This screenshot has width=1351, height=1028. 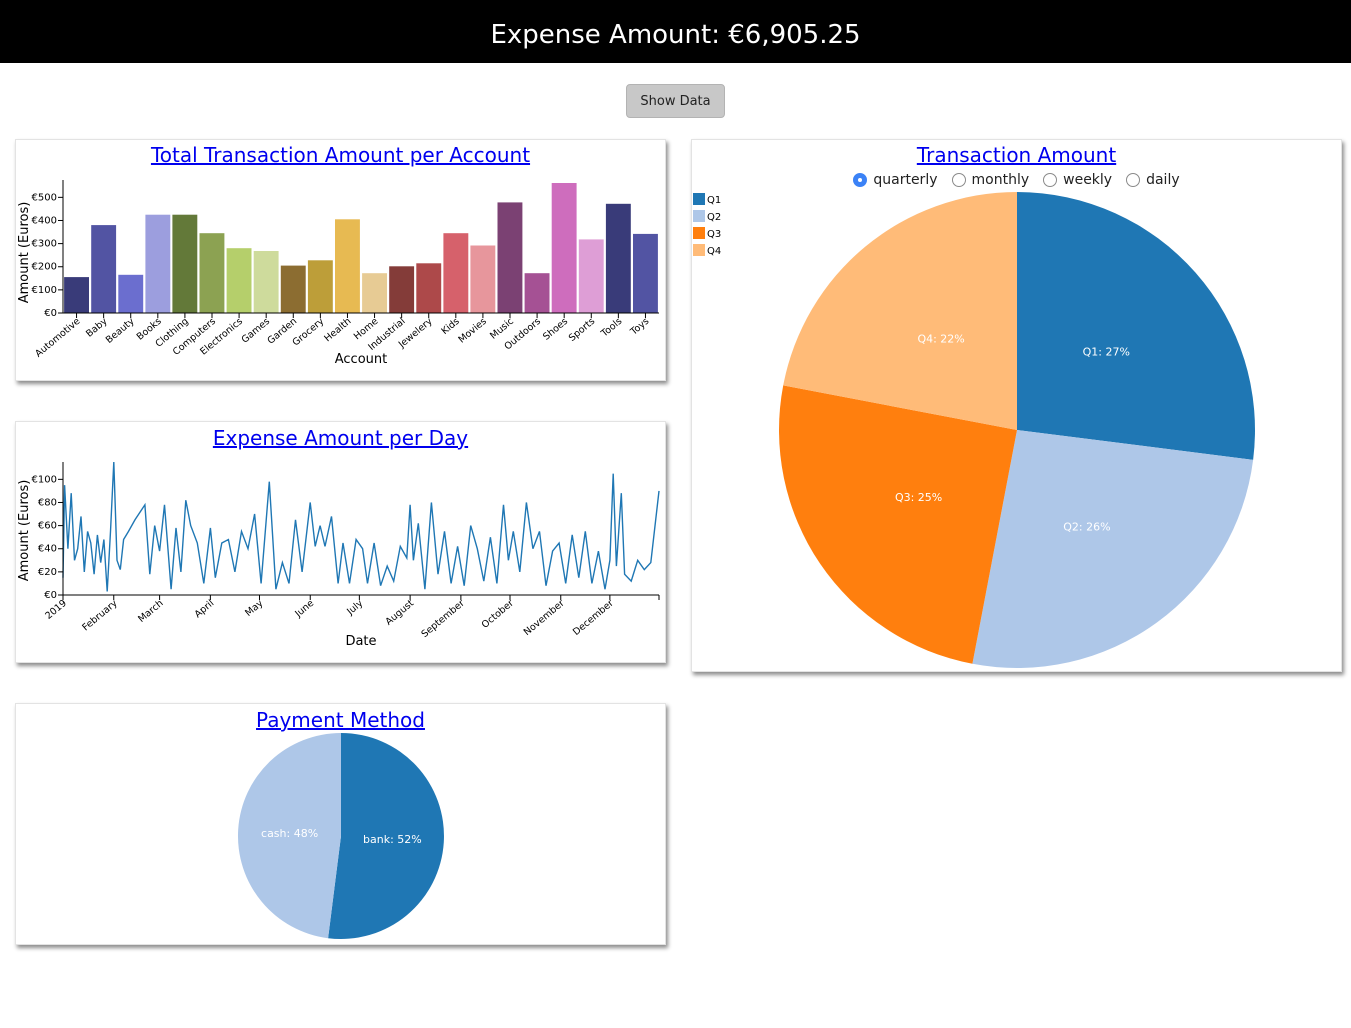 I want to click on x-tick-label: August, so click(x=400, y=613).